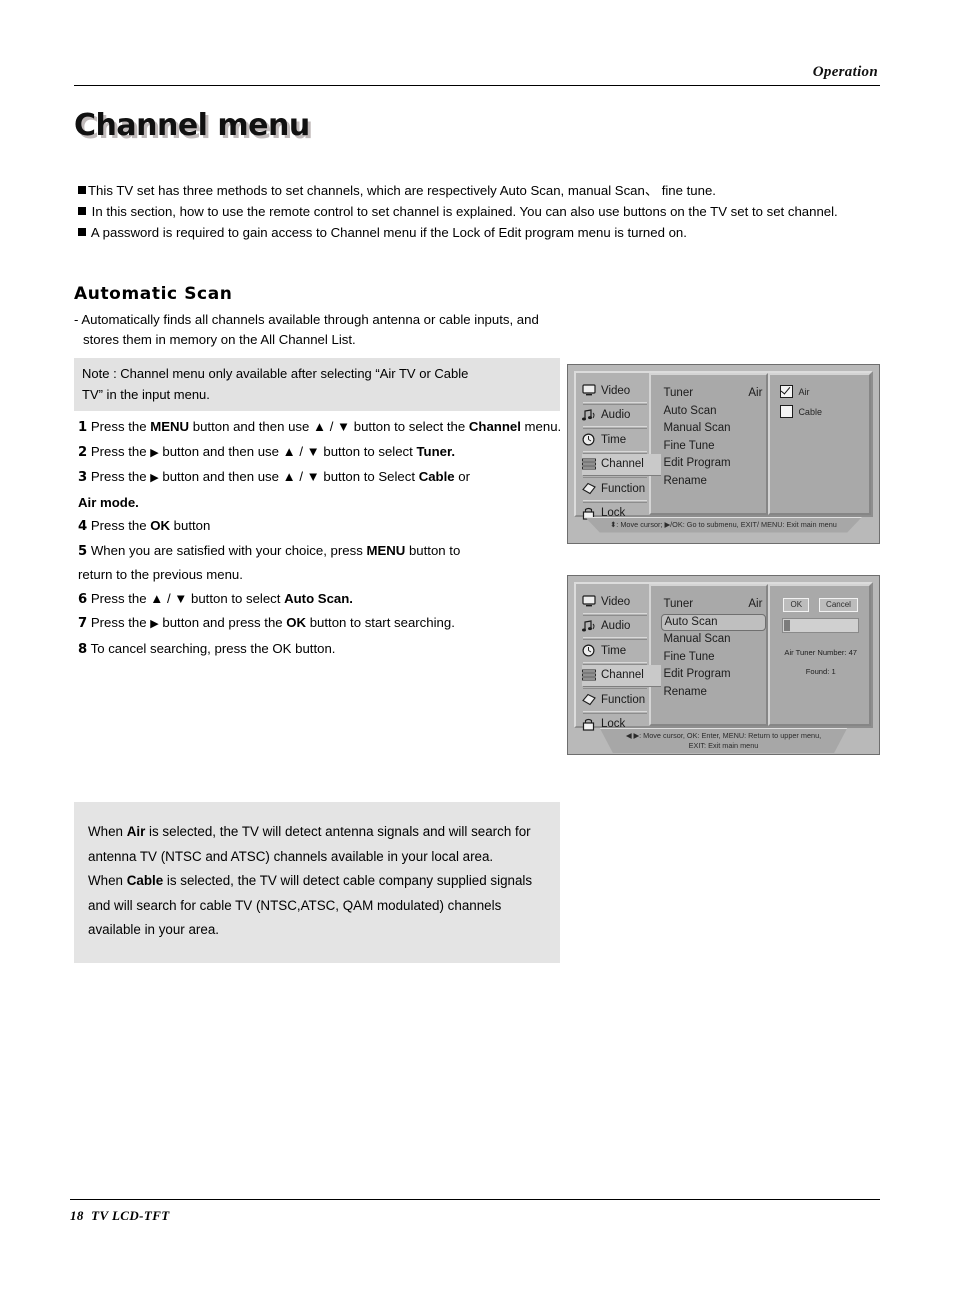  I want to click on sidebar-item-function-label: Function, so click(623, 488).